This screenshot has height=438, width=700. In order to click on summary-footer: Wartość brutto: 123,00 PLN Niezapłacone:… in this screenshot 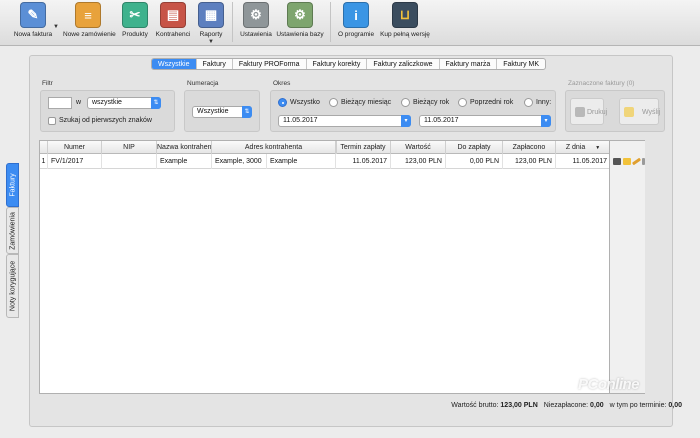, I will do `click(568, 405)`.